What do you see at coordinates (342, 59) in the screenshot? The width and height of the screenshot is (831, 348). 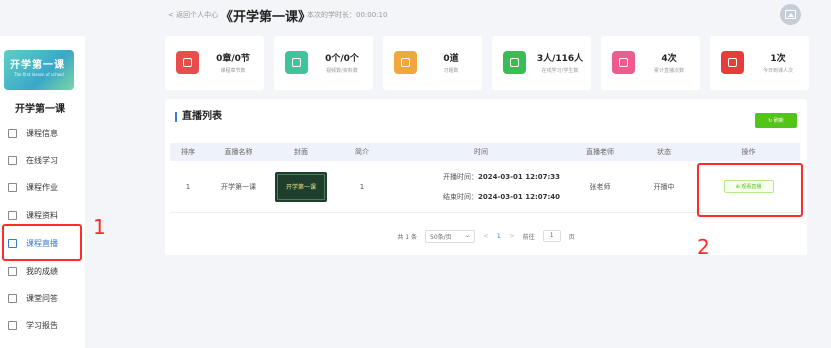 I see `stat-value: 0个/0个` at bounding box center [342, 59].